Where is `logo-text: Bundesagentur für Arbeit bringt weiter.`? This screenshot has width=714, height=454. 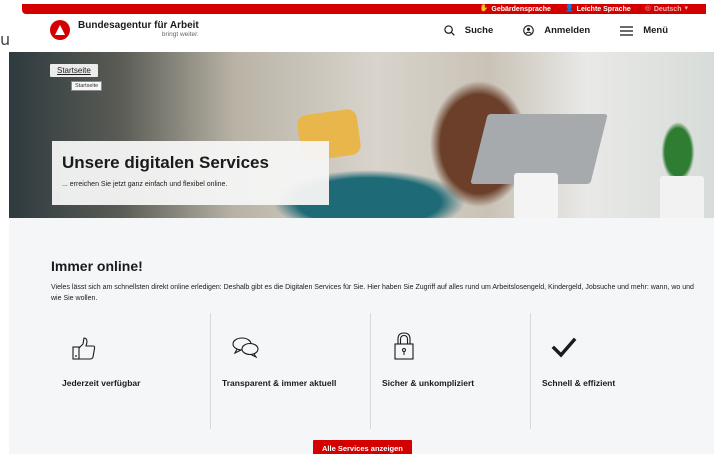
logo-text: Bundesagentur für Arbeit bringt weiter. is located at coordinates (138, 30).